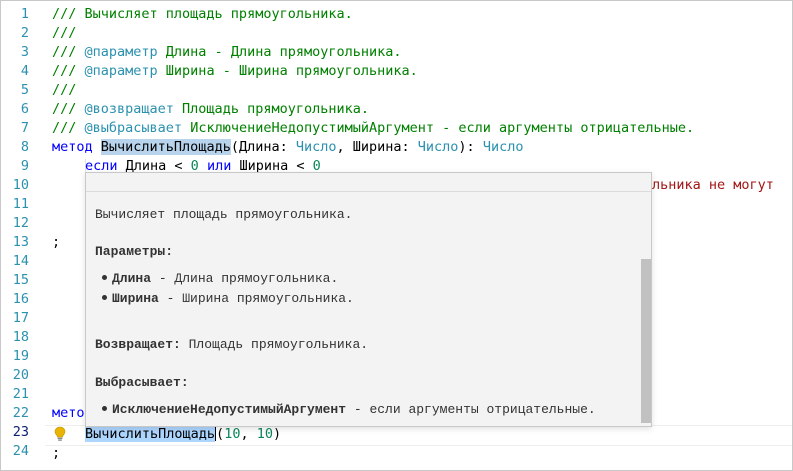 This screenshot has width=793, height=471. What do you see at coordinates (646, 341) in the screenshot?
I see `tooltip-scrollbar-thumb` at bounding box center [646, 341].